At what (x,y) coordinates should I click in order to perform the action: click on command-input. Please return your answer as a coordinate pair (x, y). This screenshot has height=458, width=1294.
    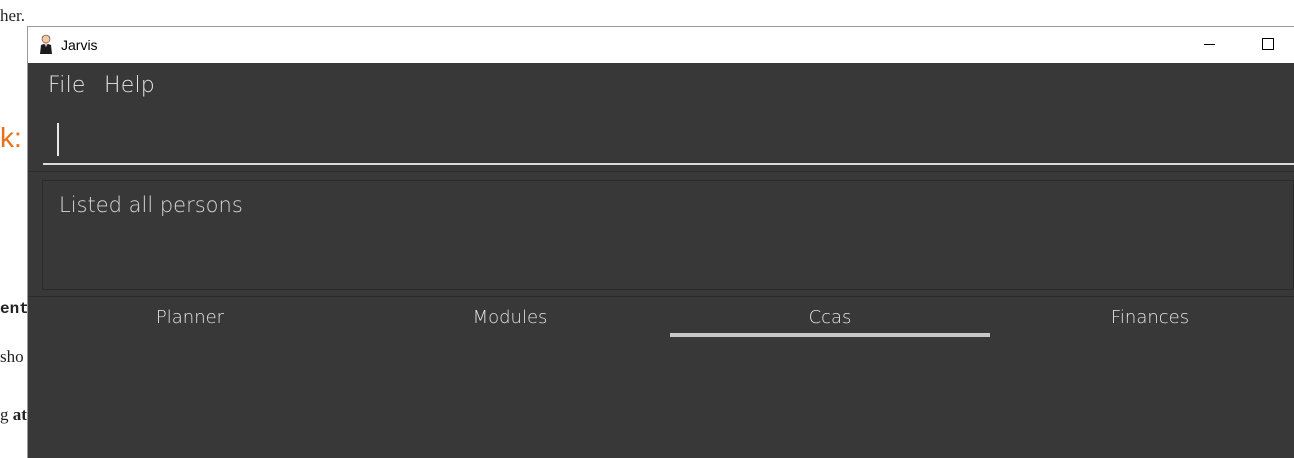
    Looking at the image, I should click on (668, 139).